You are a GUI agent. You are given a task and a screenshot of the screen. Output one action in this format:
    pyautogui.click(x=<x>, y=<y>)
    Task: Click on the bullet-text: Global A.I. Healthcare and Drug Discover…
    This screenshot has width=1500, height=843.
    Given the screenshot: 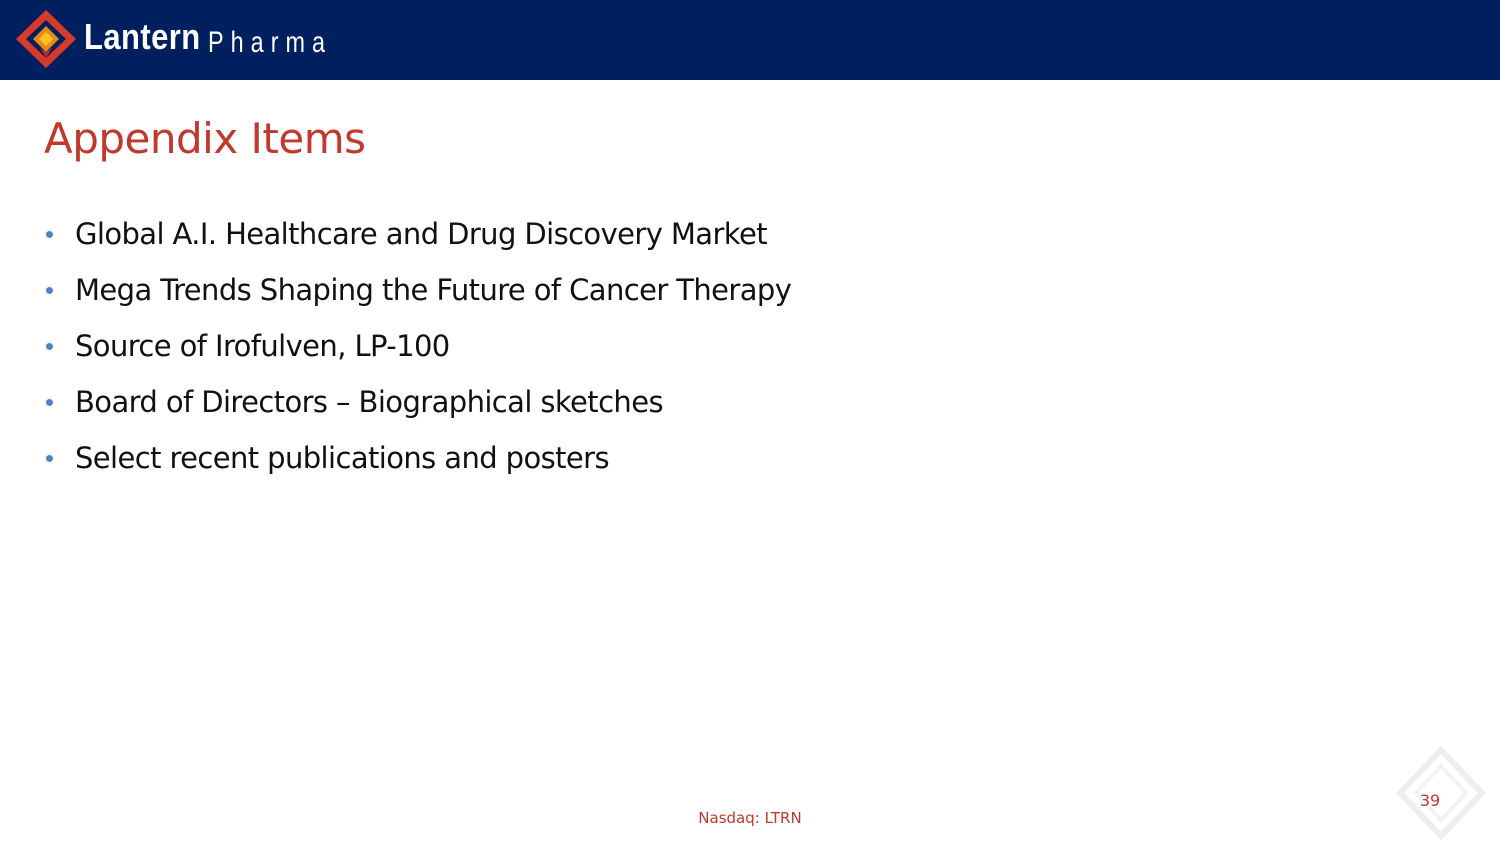 What is the action you would take?
    pyautogui.click(x=421, y=234)
    